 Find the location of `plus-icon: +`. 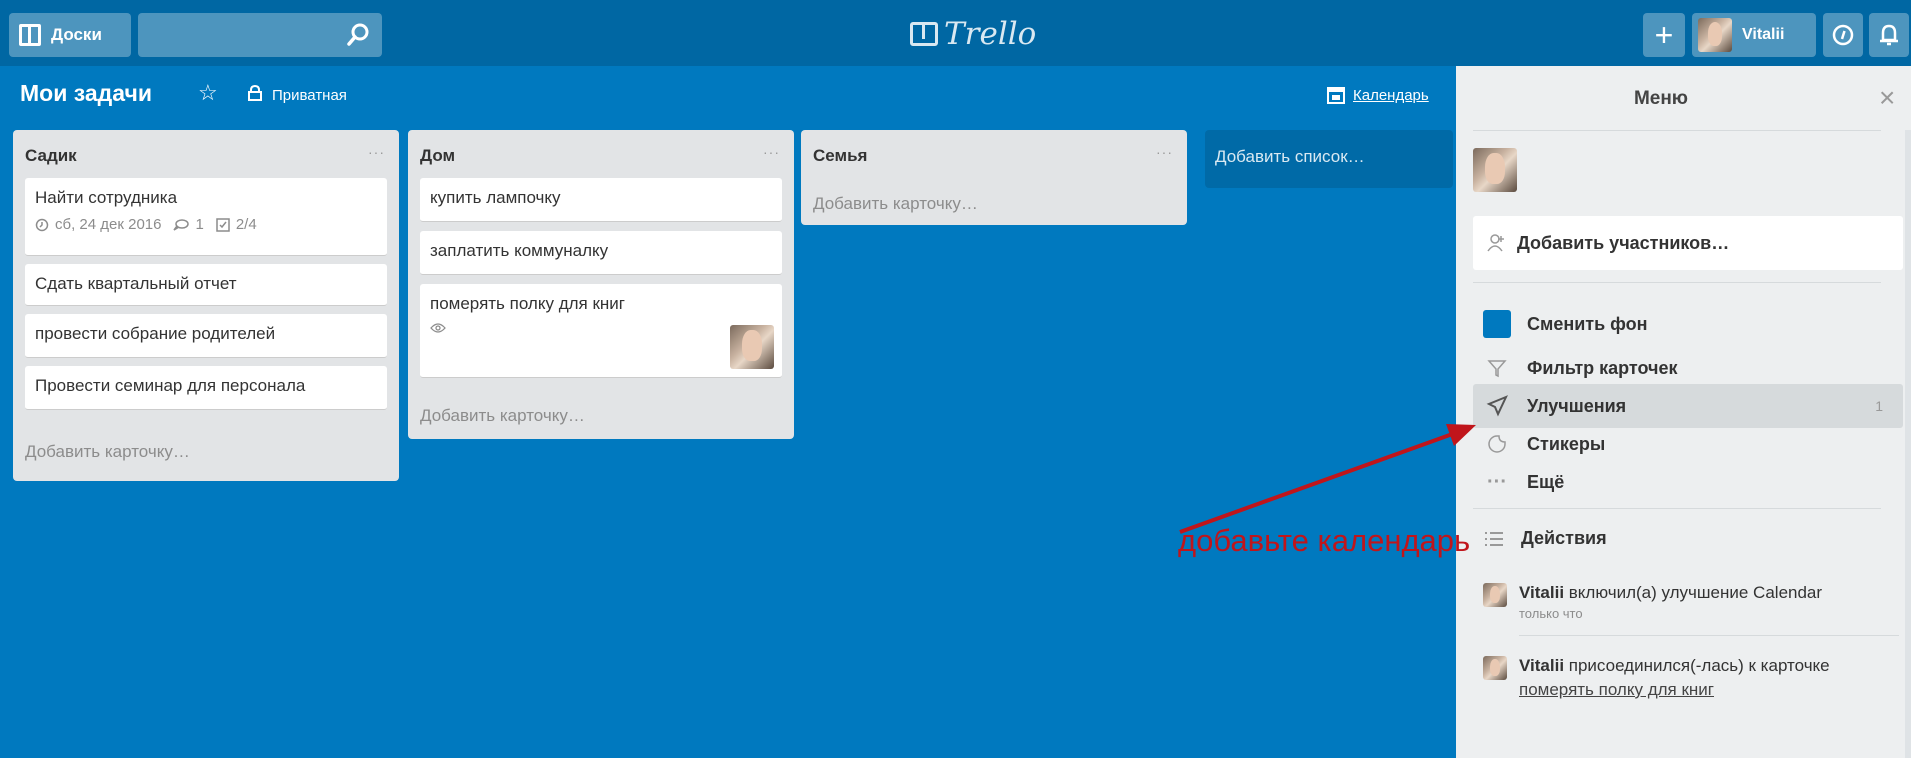

plus-icon: + is located at coordinates (1664, 34).